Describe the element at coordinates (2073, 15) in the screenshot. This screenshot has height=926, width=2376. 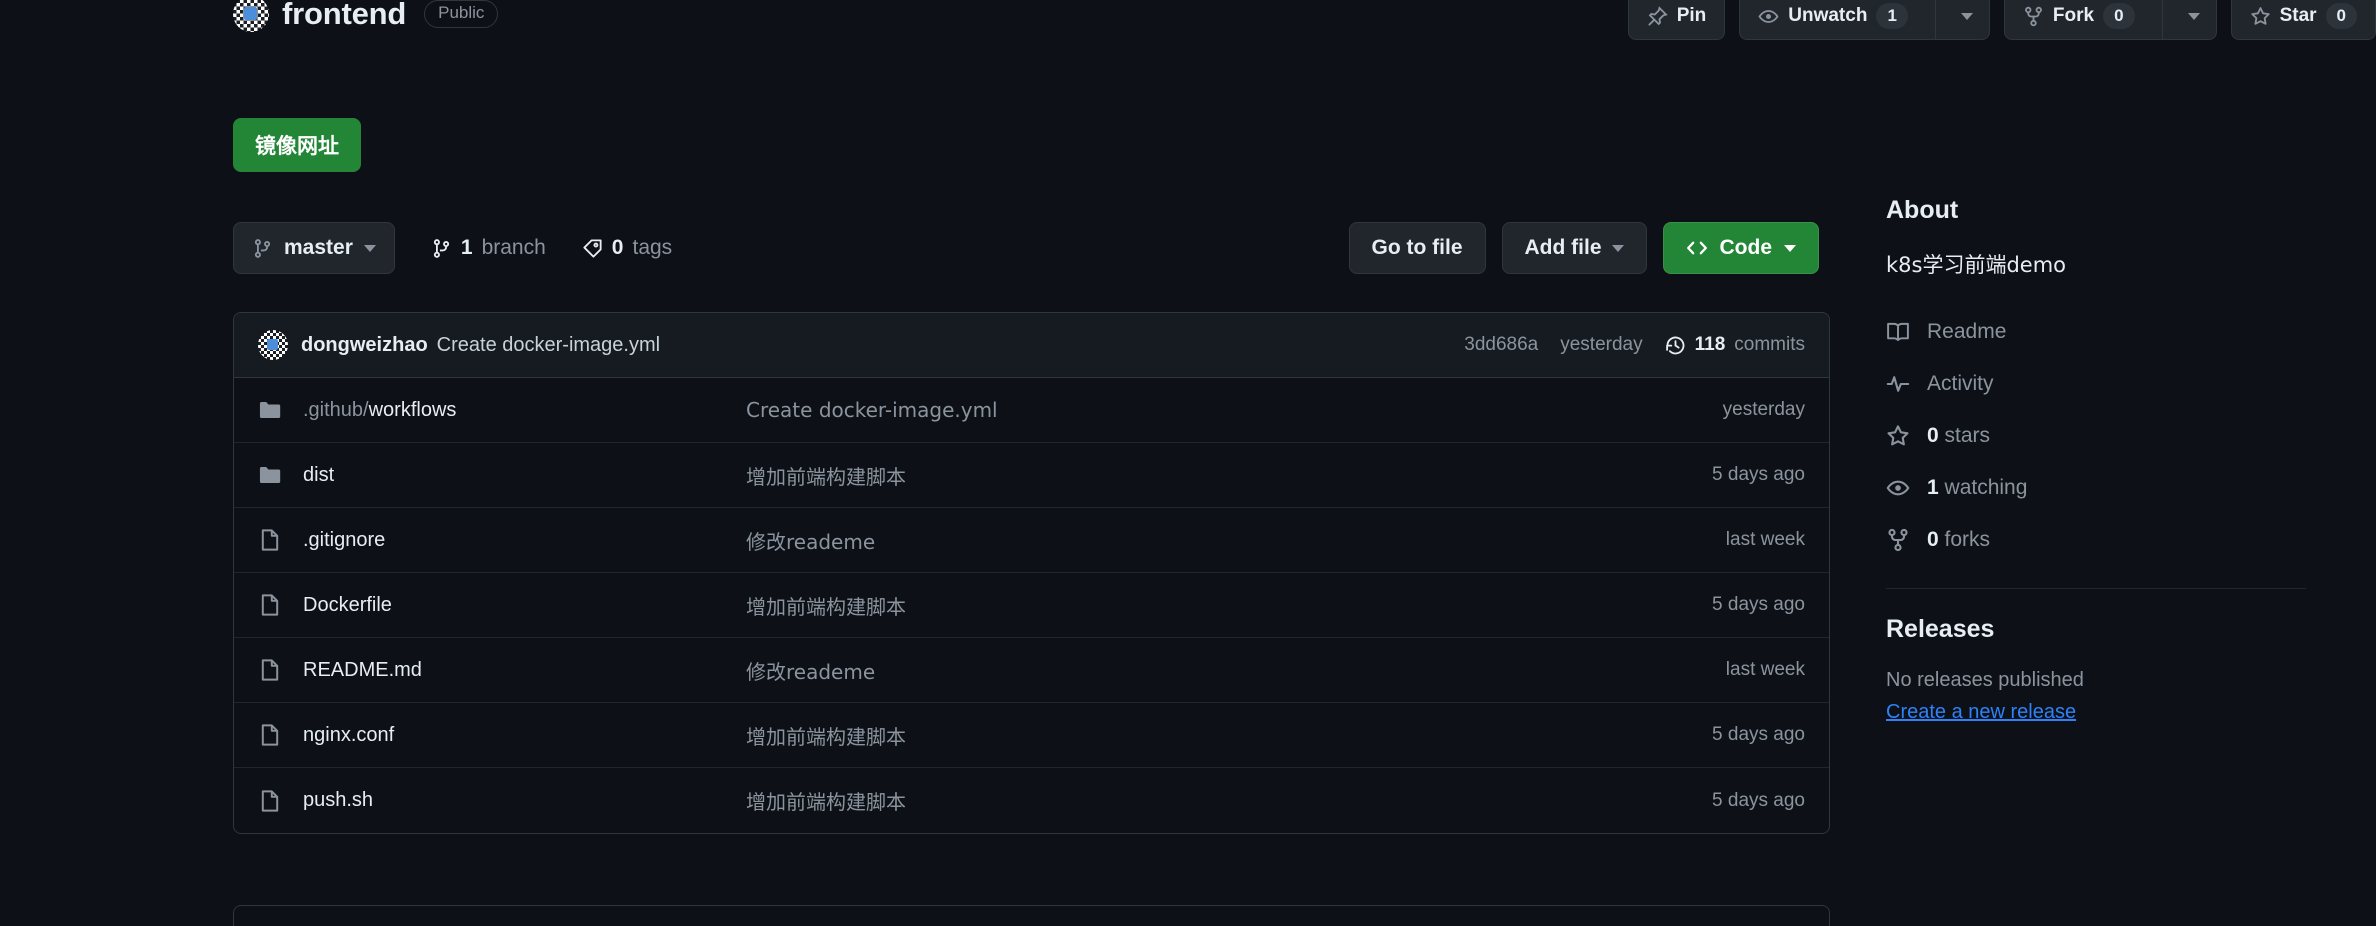
I see `fork-label: Fork` at that location.